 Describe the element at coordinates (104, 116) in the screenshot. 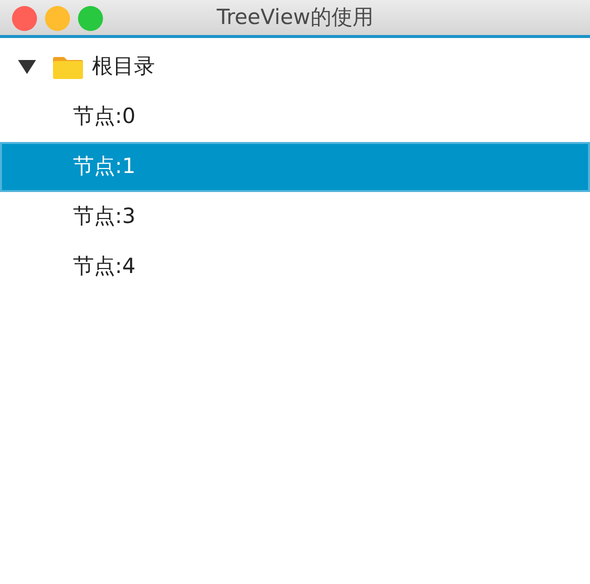

I see `tree-item-label: 节点:0` at that location.